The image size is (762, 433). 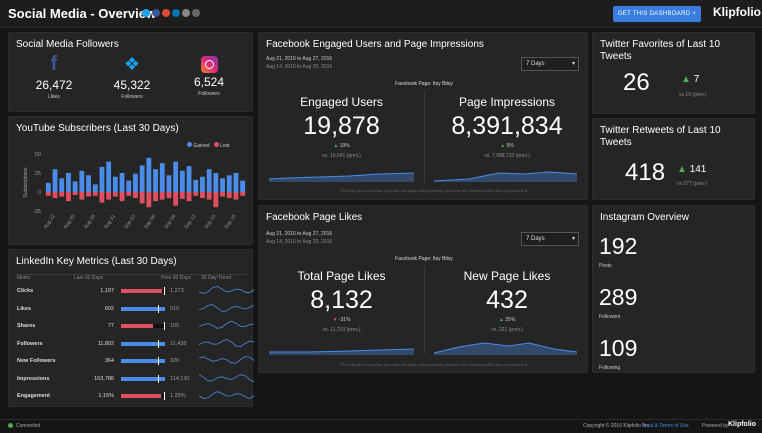 I want to click on y-tick-label: 50, so click(x=38, y=155).